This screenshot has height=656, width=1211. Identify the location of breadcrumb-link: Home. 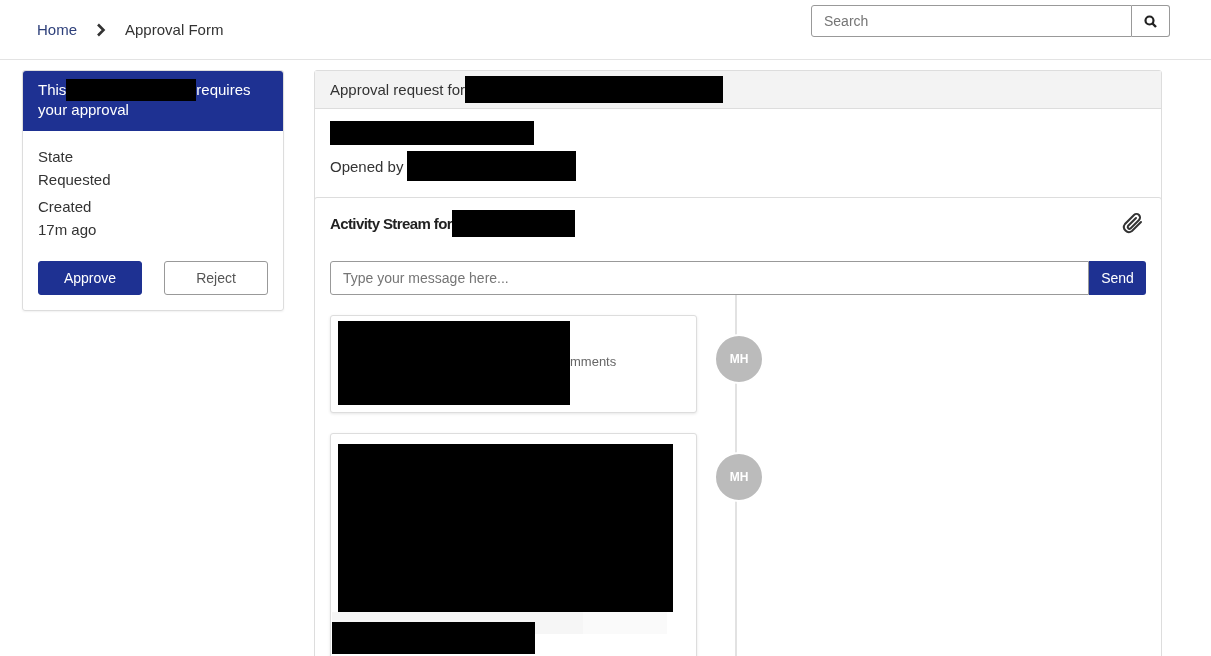
(57, 29).